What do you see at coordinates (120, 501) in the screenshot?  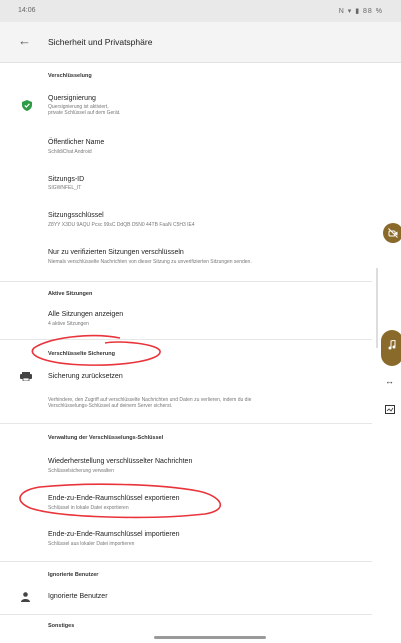 I see `annotation-circle-export` at bounding box center [120, 501].